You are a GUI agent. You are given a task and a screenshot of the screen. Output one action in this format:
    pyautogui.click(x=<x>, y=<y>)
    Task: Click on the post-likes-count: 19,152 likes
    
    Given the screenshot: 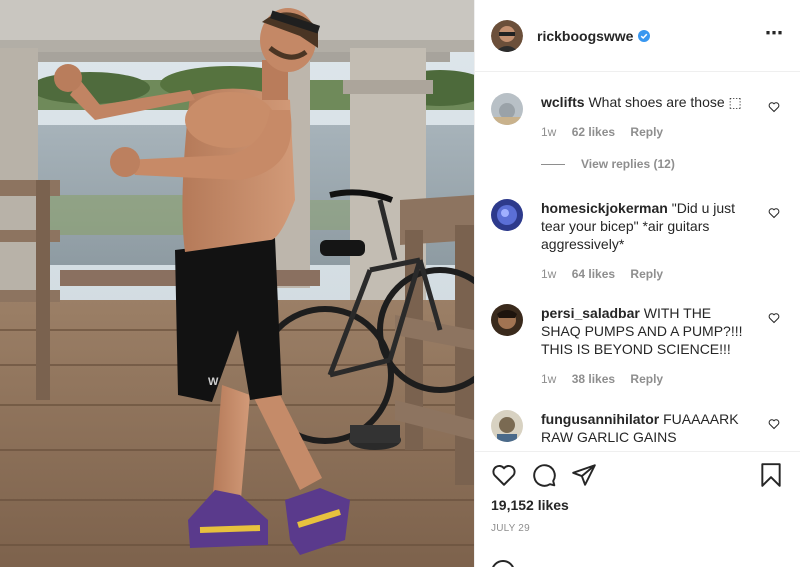 What is the action you would take?
    pyautogui.click(x=530, y=505)
    